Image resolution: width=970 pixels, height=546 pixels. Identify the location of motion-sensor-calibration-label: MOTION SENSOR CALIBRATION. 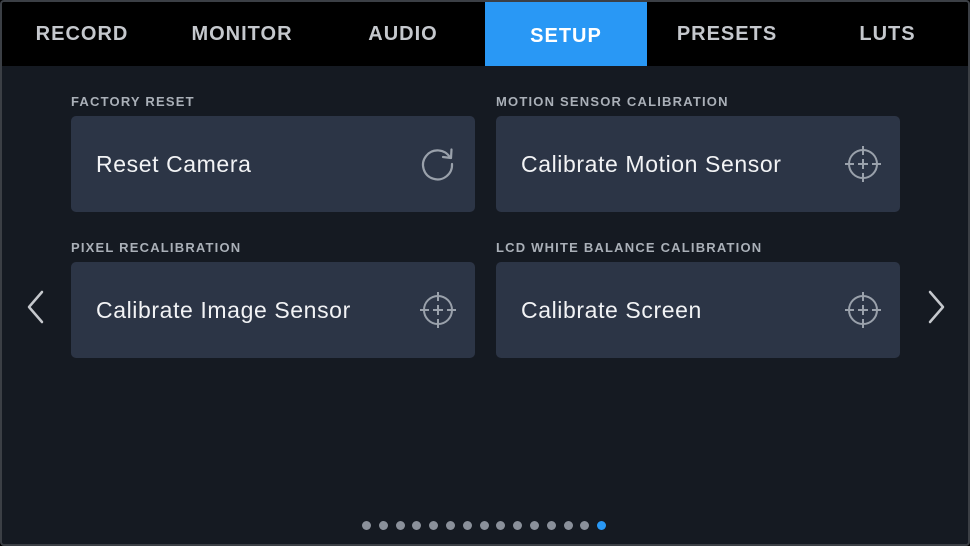
(612, 101).